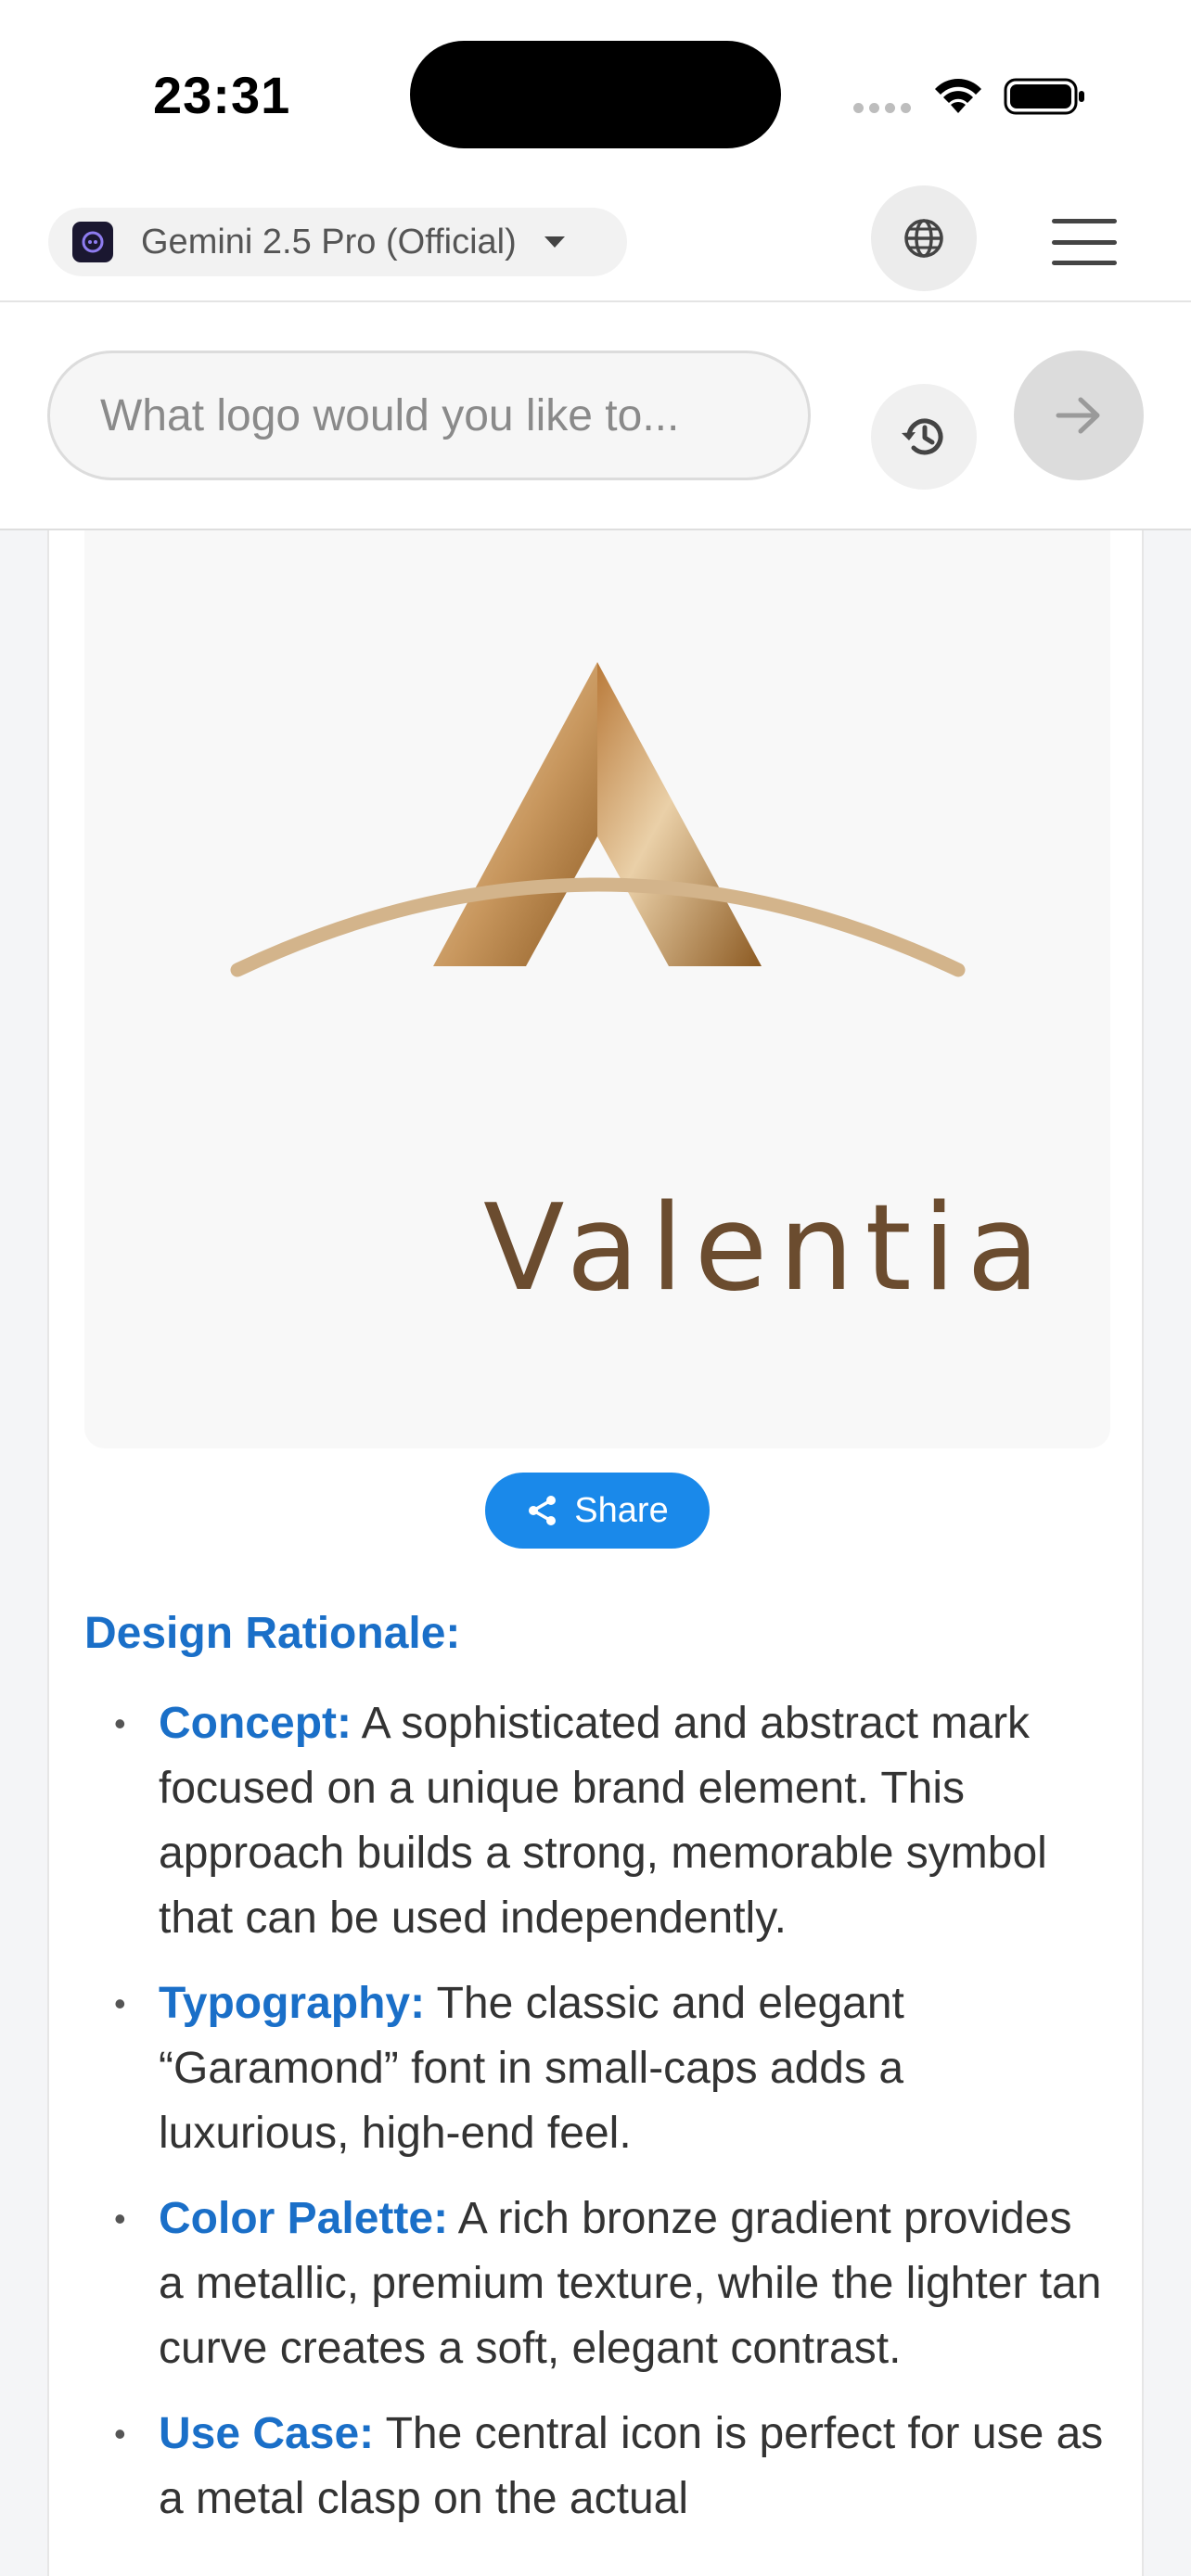 Image resolution: width=1191 pixels, height=2576 pixels. Describe the element at coordinates (255, 1724) in the screenshot. I see `list-item-term: Concept:` at that location.